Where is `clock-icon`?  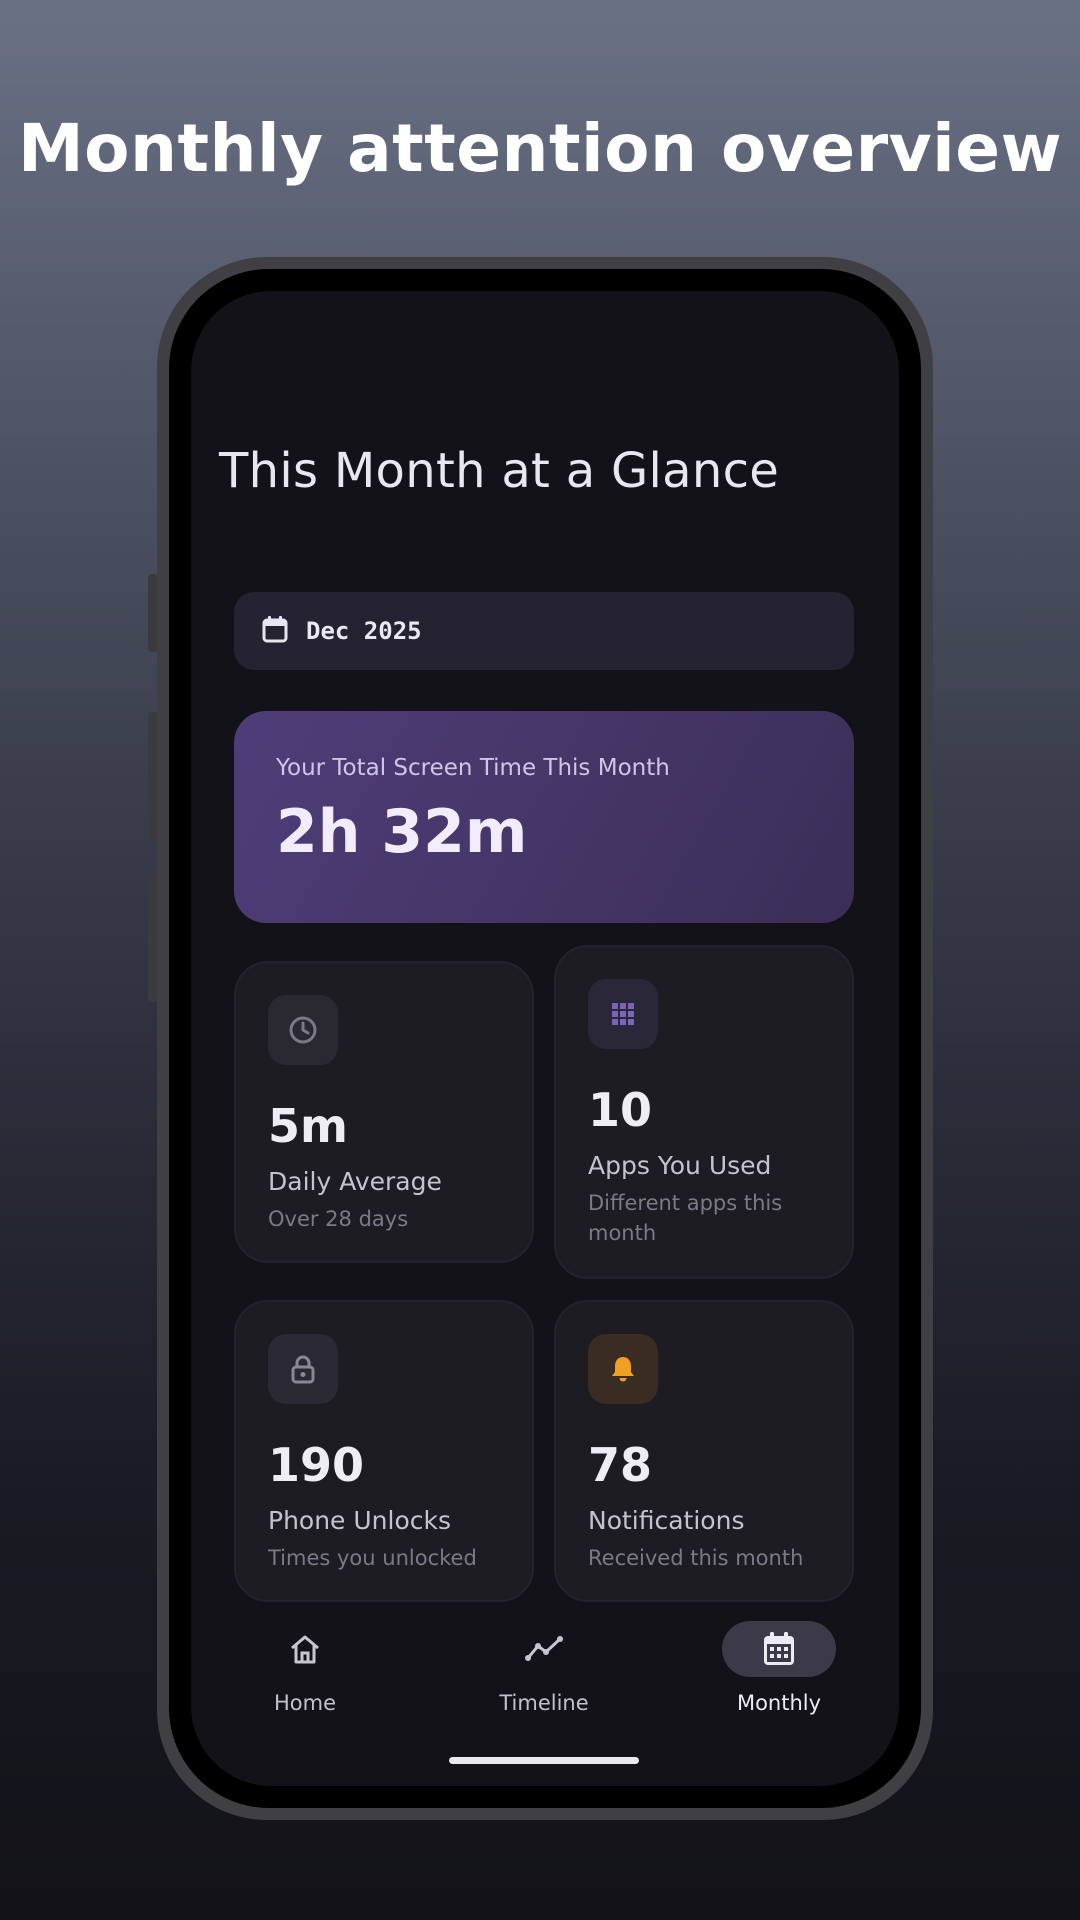 clock-icon is located at coordinates (303, 1030).